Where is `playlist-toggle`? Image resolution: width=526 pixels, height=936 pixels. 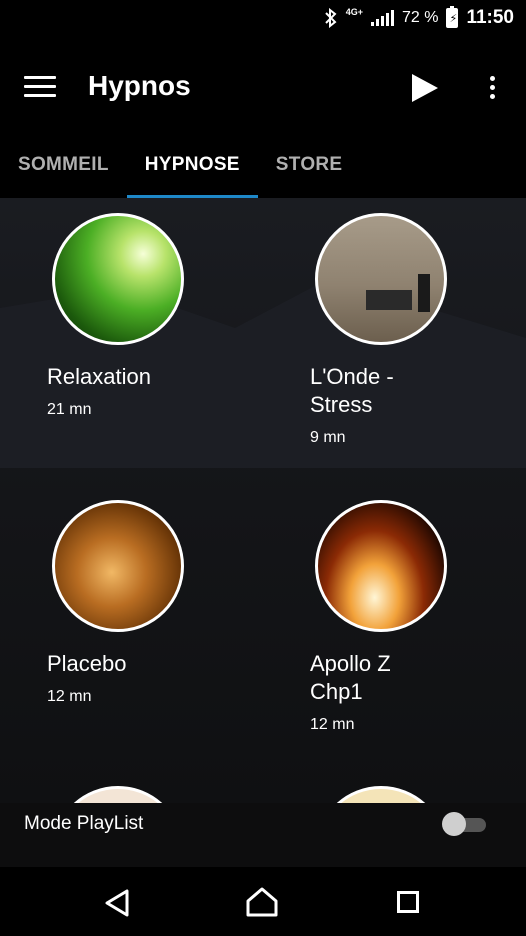 playlist-toggle is located at coordinates (464, 824).